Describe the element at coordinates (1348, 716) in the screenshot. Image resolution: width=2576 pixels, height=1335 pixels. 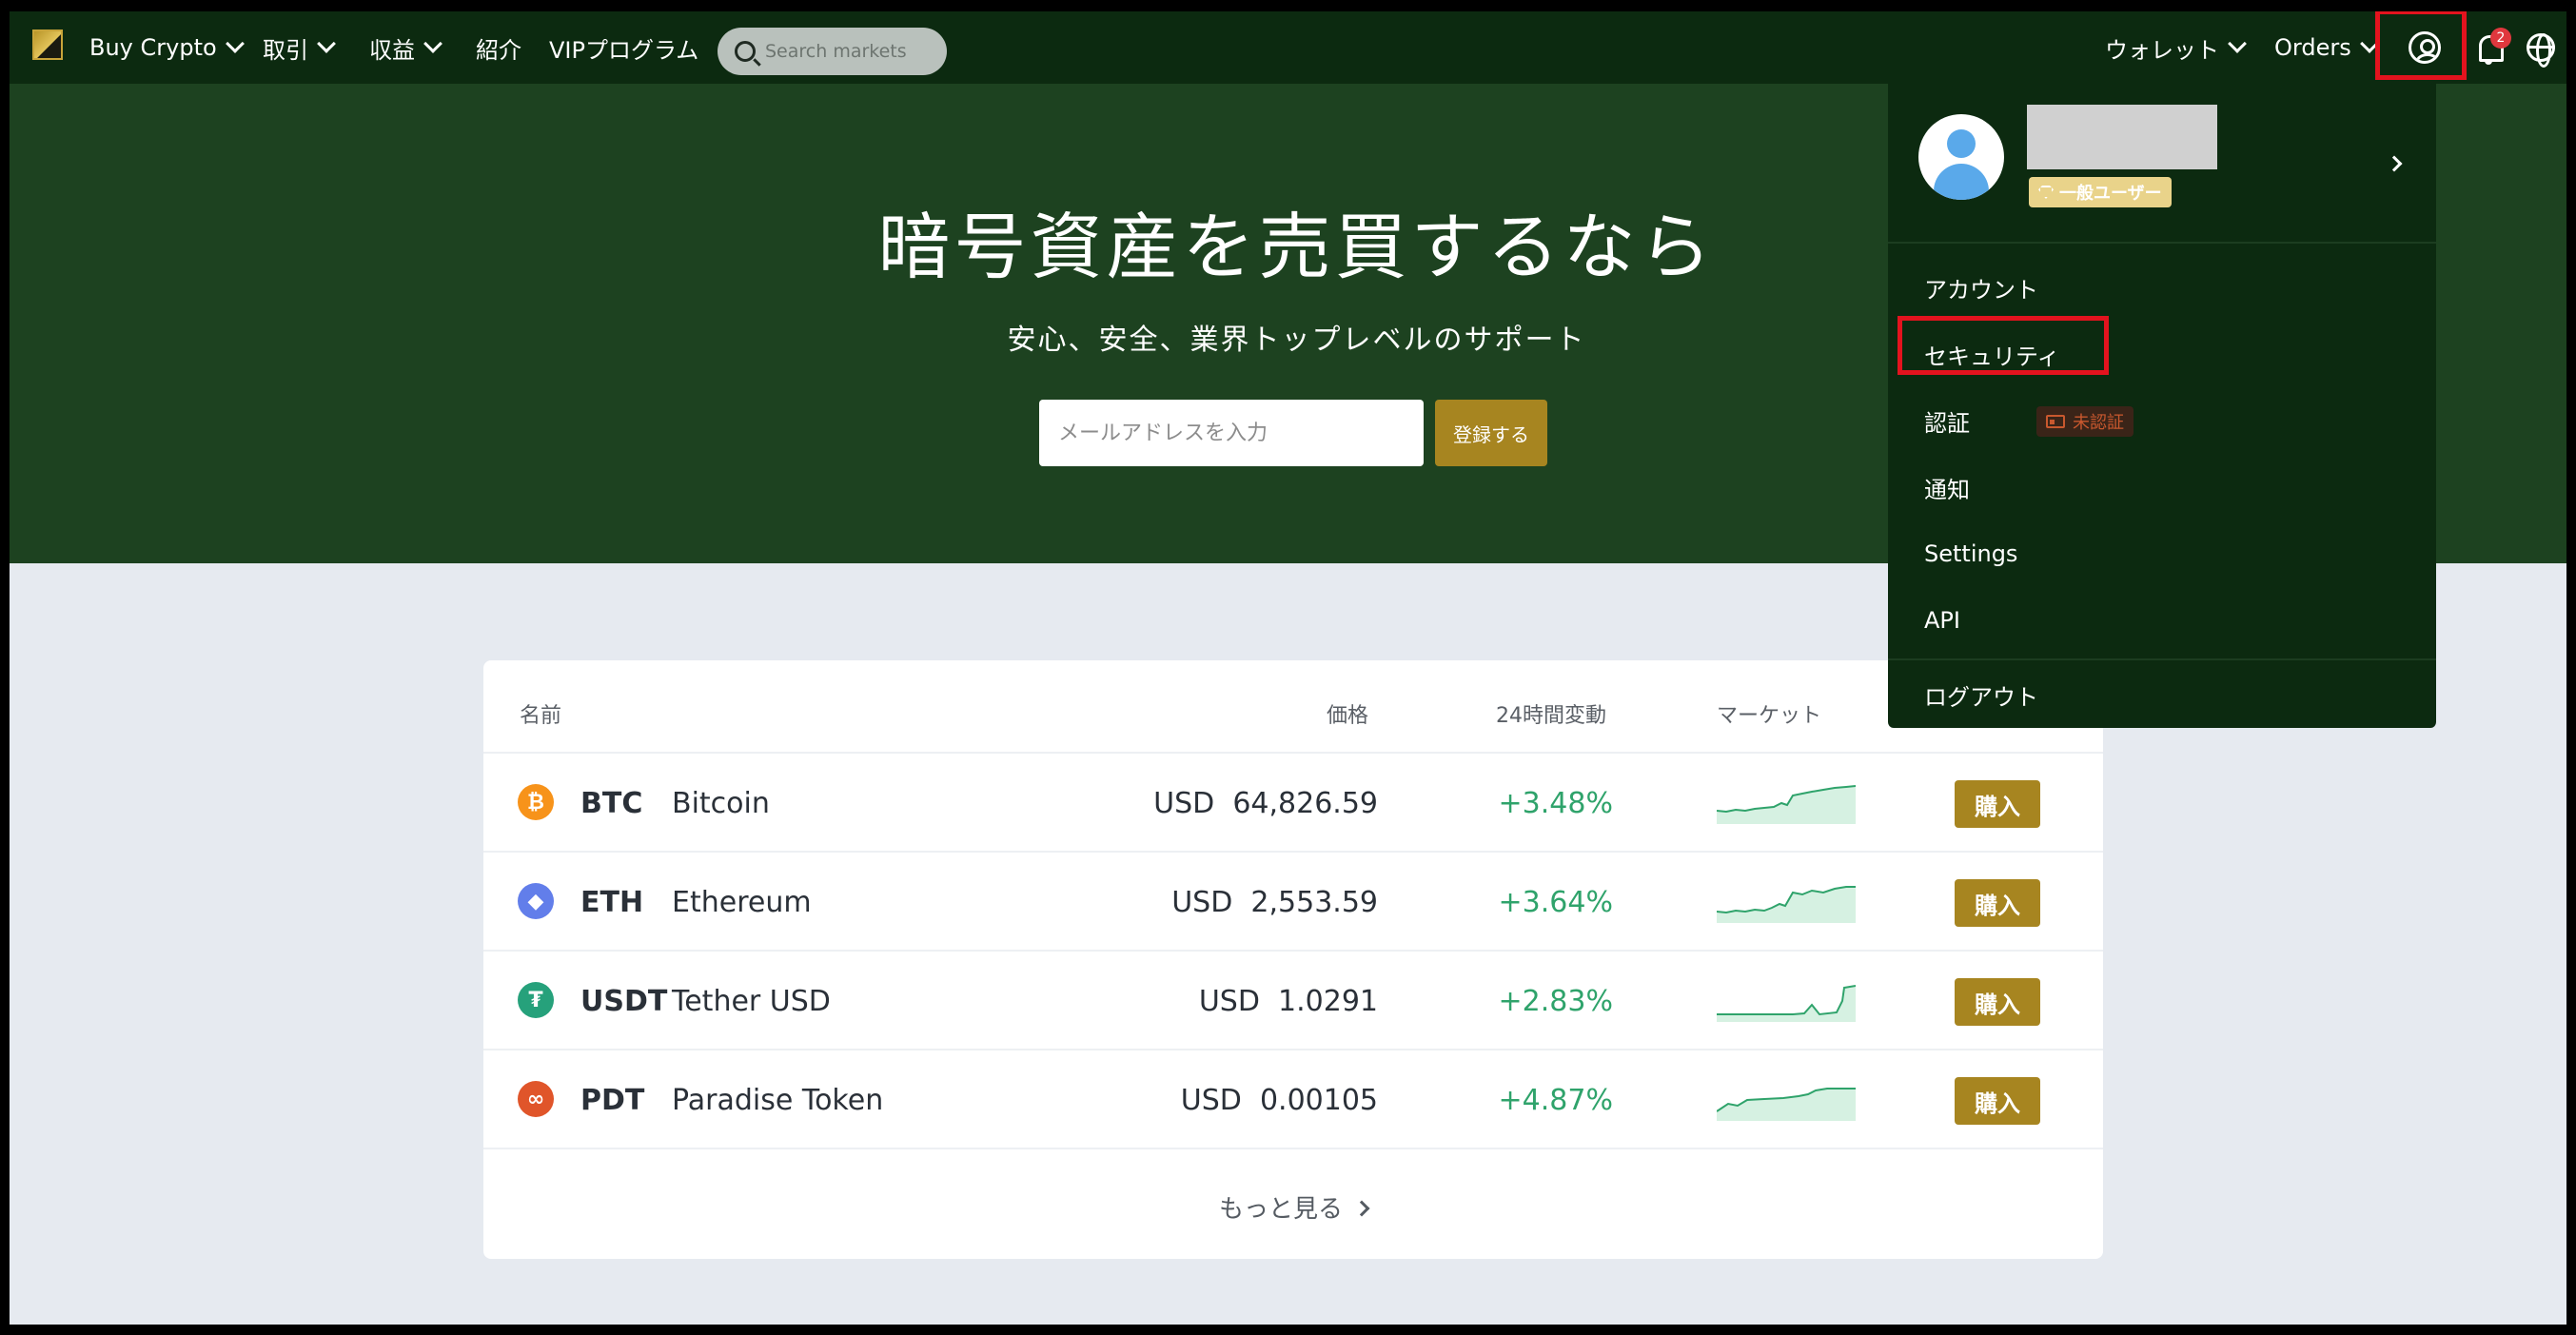
I see `header-price: 価格` at that location.